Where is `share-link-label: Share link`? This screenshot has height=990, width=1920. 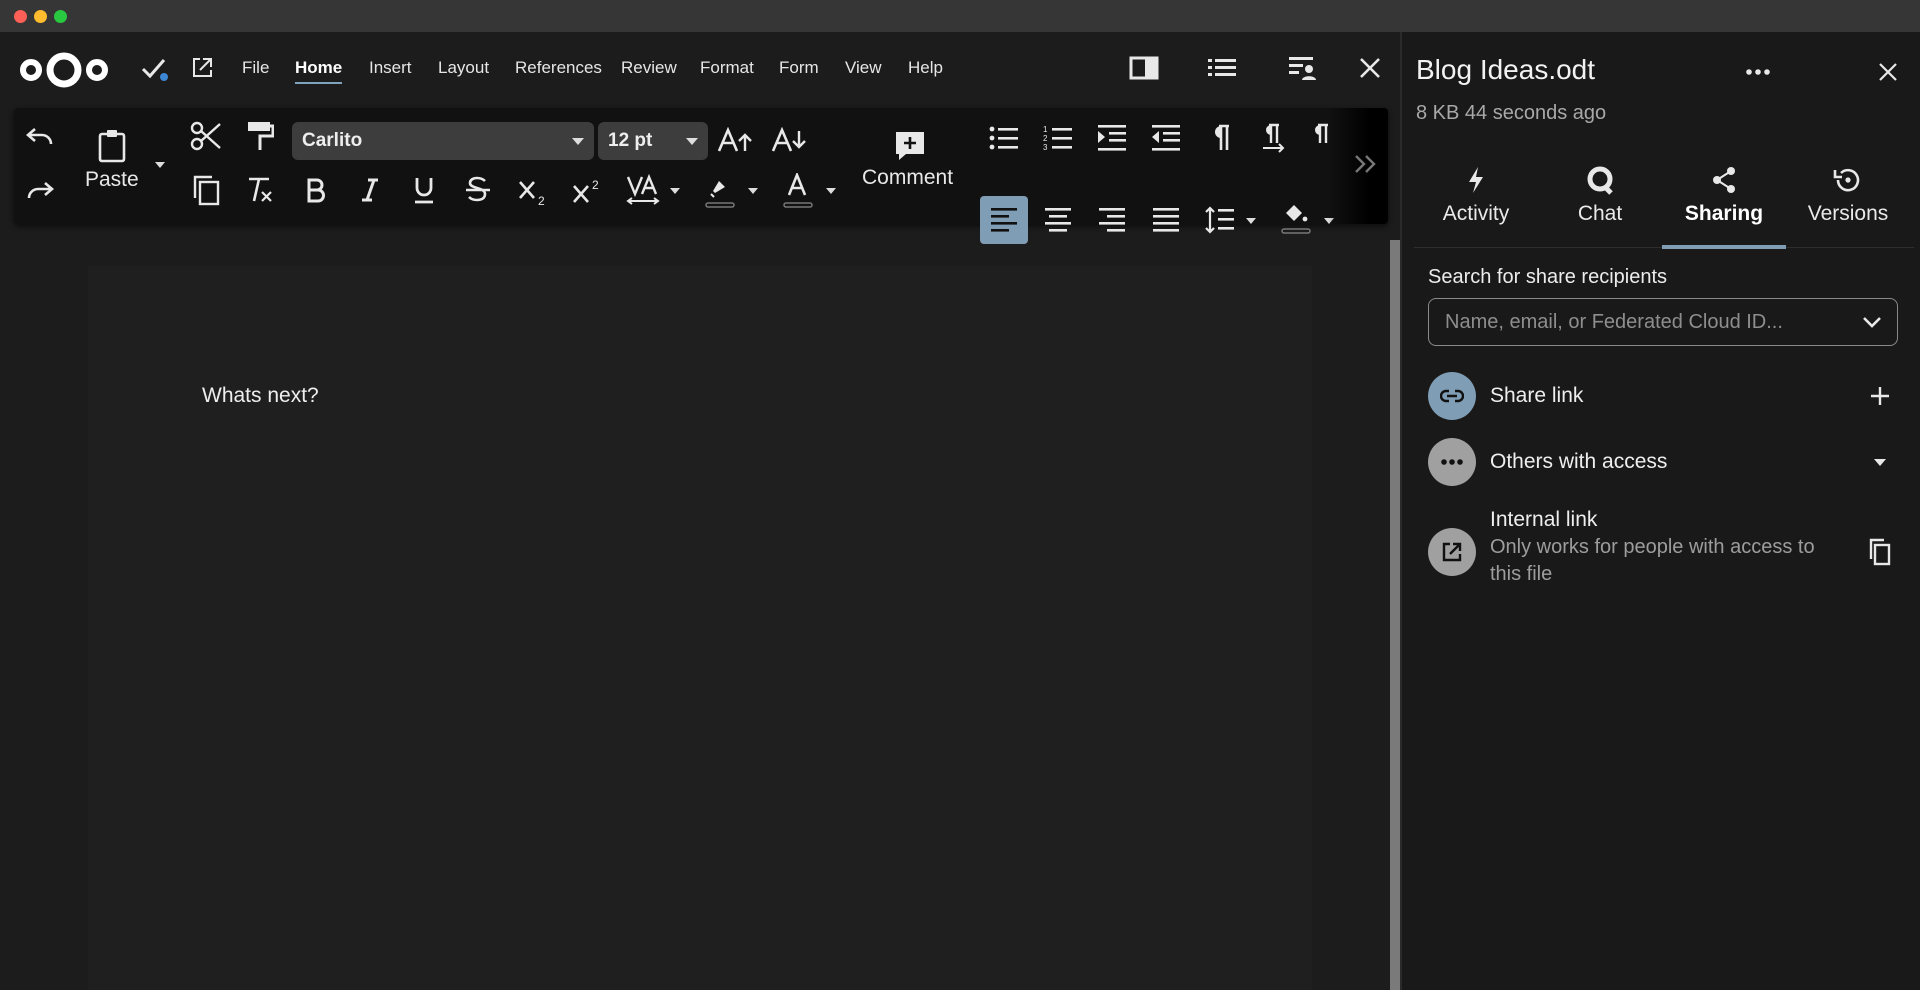
share-link-label: Share link is located at coordinates (1537, 395).